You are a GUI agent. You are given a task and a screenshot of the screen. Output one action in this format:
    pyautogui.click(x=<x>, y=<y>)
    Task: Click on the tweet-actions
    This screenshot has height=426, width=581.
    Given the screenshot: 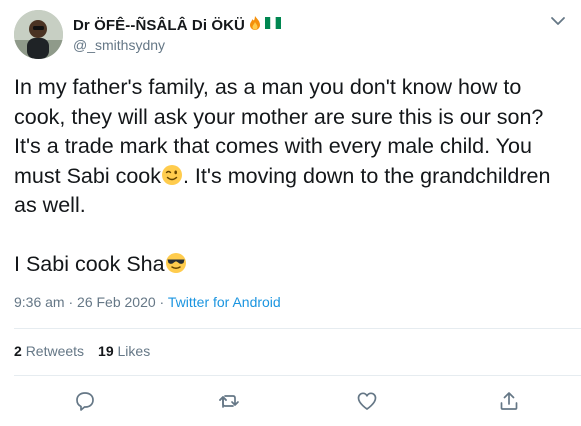 What is the action you would take?
    pyautogui.click(x=290, y=402)
    